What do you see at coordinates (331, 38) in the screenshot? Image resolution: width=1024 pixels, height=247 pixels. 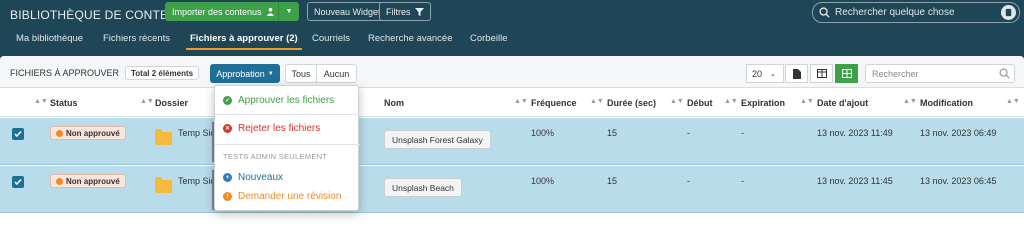 I see `tab-emails: Courriels` at bounding box center [331, 38].